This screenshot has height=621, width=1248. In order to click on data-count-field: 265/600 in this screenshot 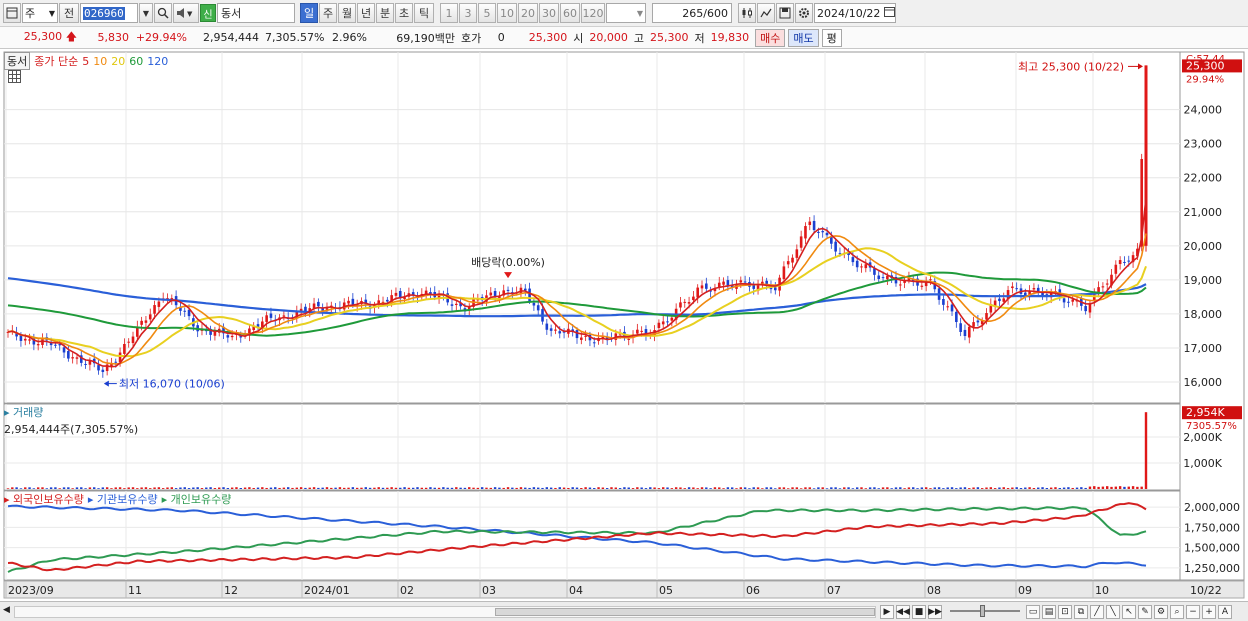, I will do `click(692, 13)`.